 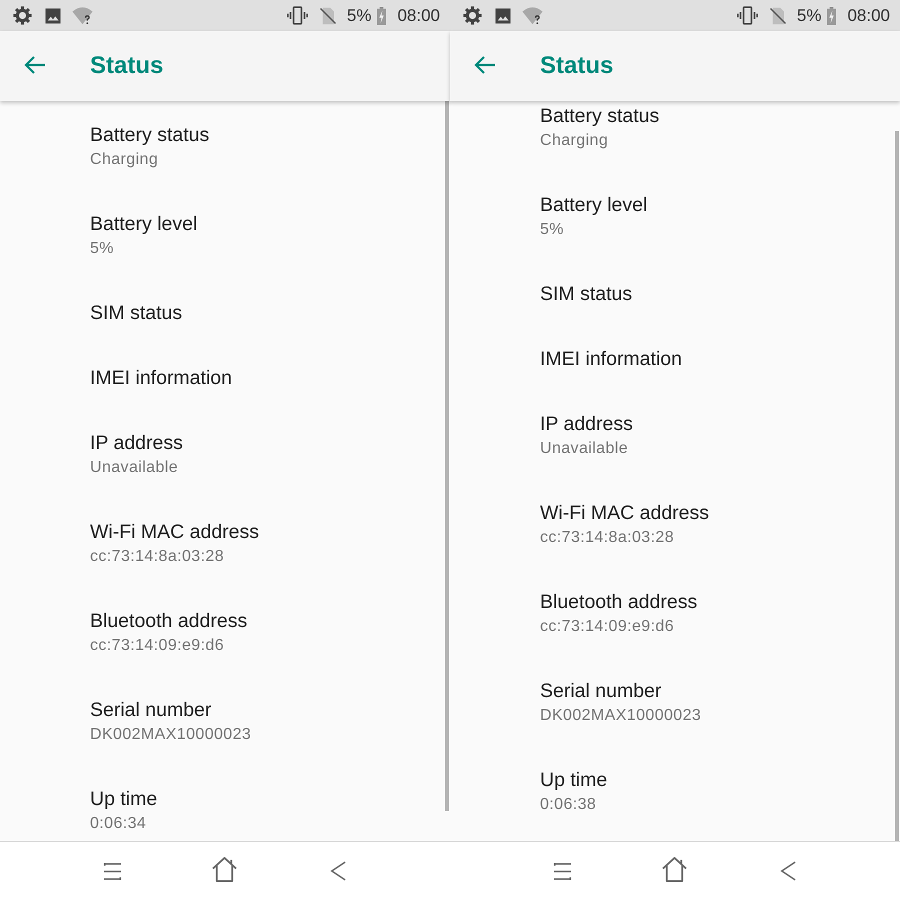 I want to click on setting-value: 0:06:34, so click(x=118, y=824).